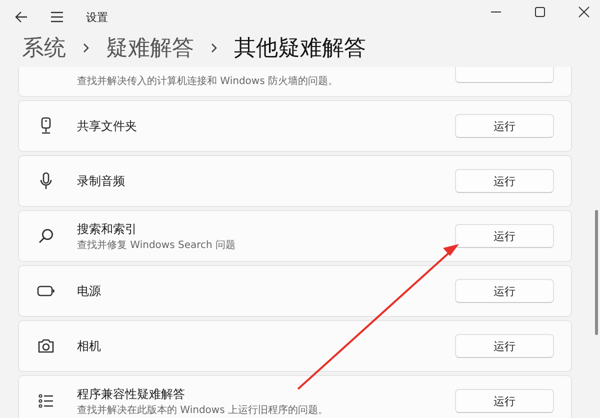 The image size is (600, 418). Describe the element at coordinates (203, 410) in the screenshot. I see `troubleshooter-description: 查找并解决在此版本的 Windows 上运行旧程序的问题。` at that location.